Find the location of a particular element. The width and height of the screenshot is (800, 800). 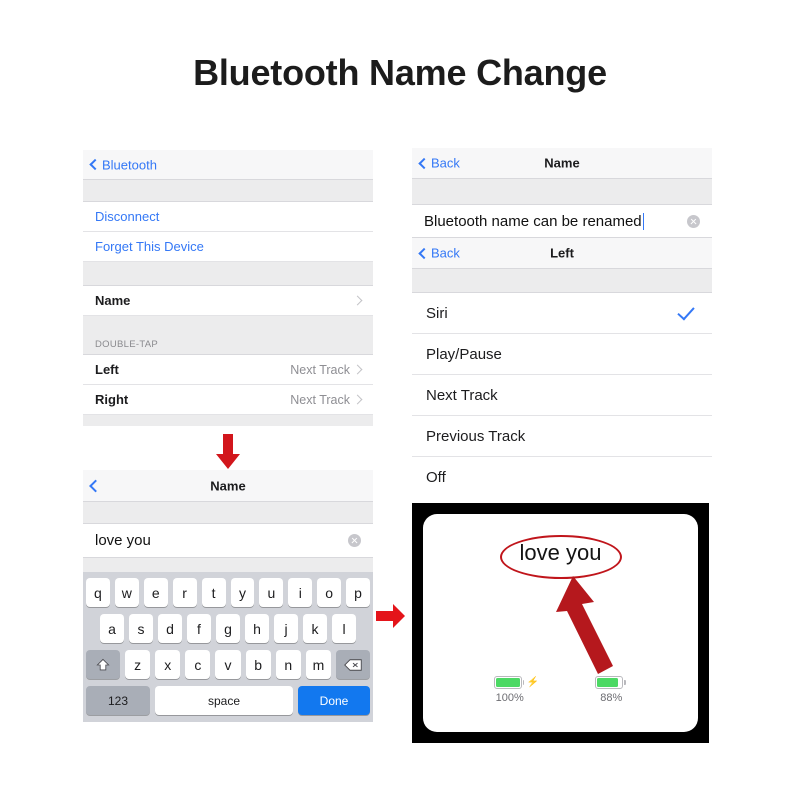

key-r: r is located at coordinates (184, 592).